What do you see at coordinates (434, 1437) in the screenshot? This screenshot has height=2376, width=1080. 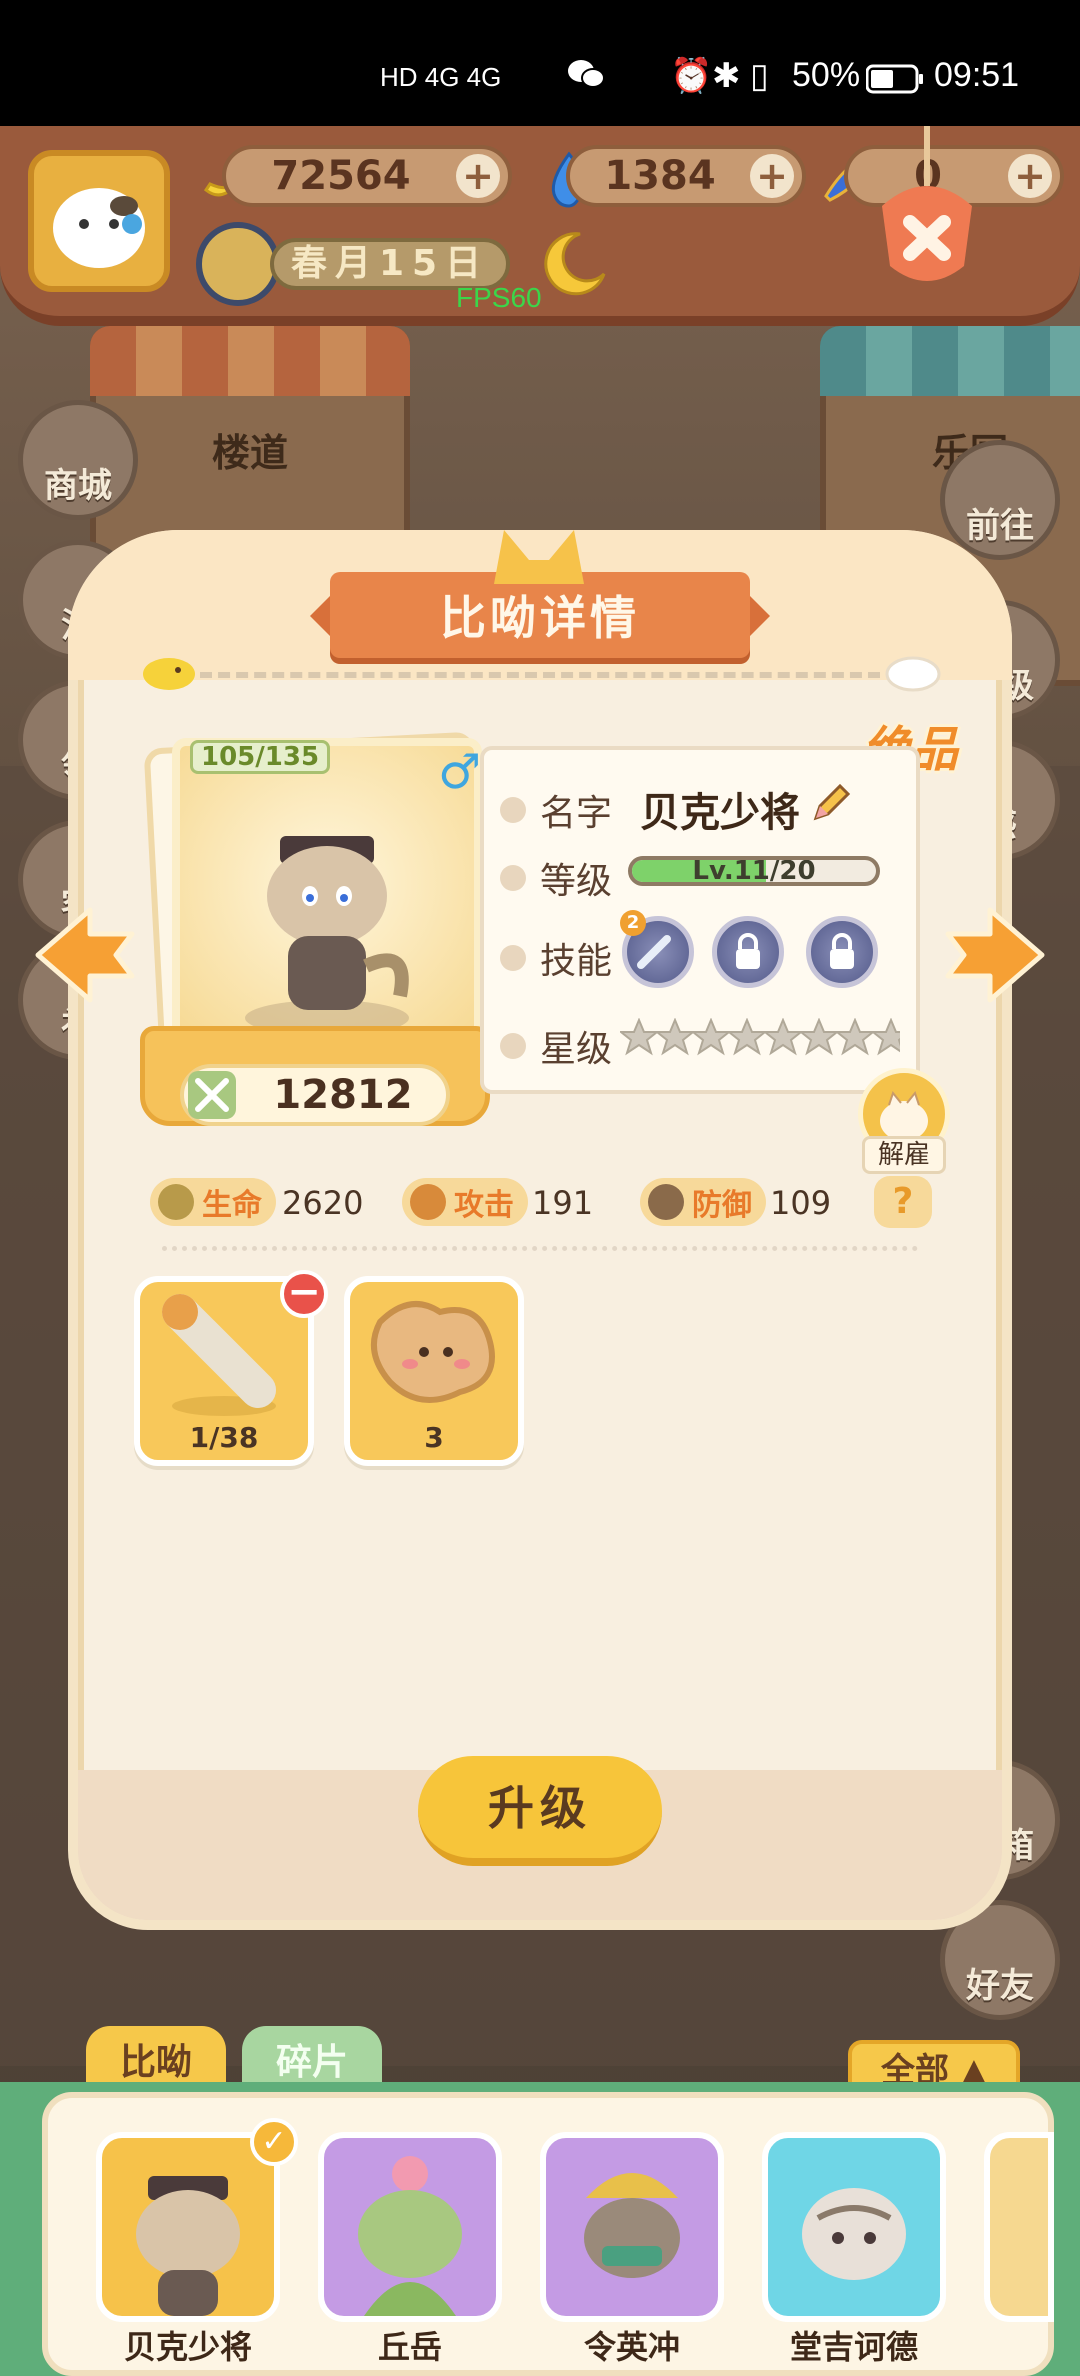 I see `item-biscuit-count: 3` at bounding box center [434, 1437].